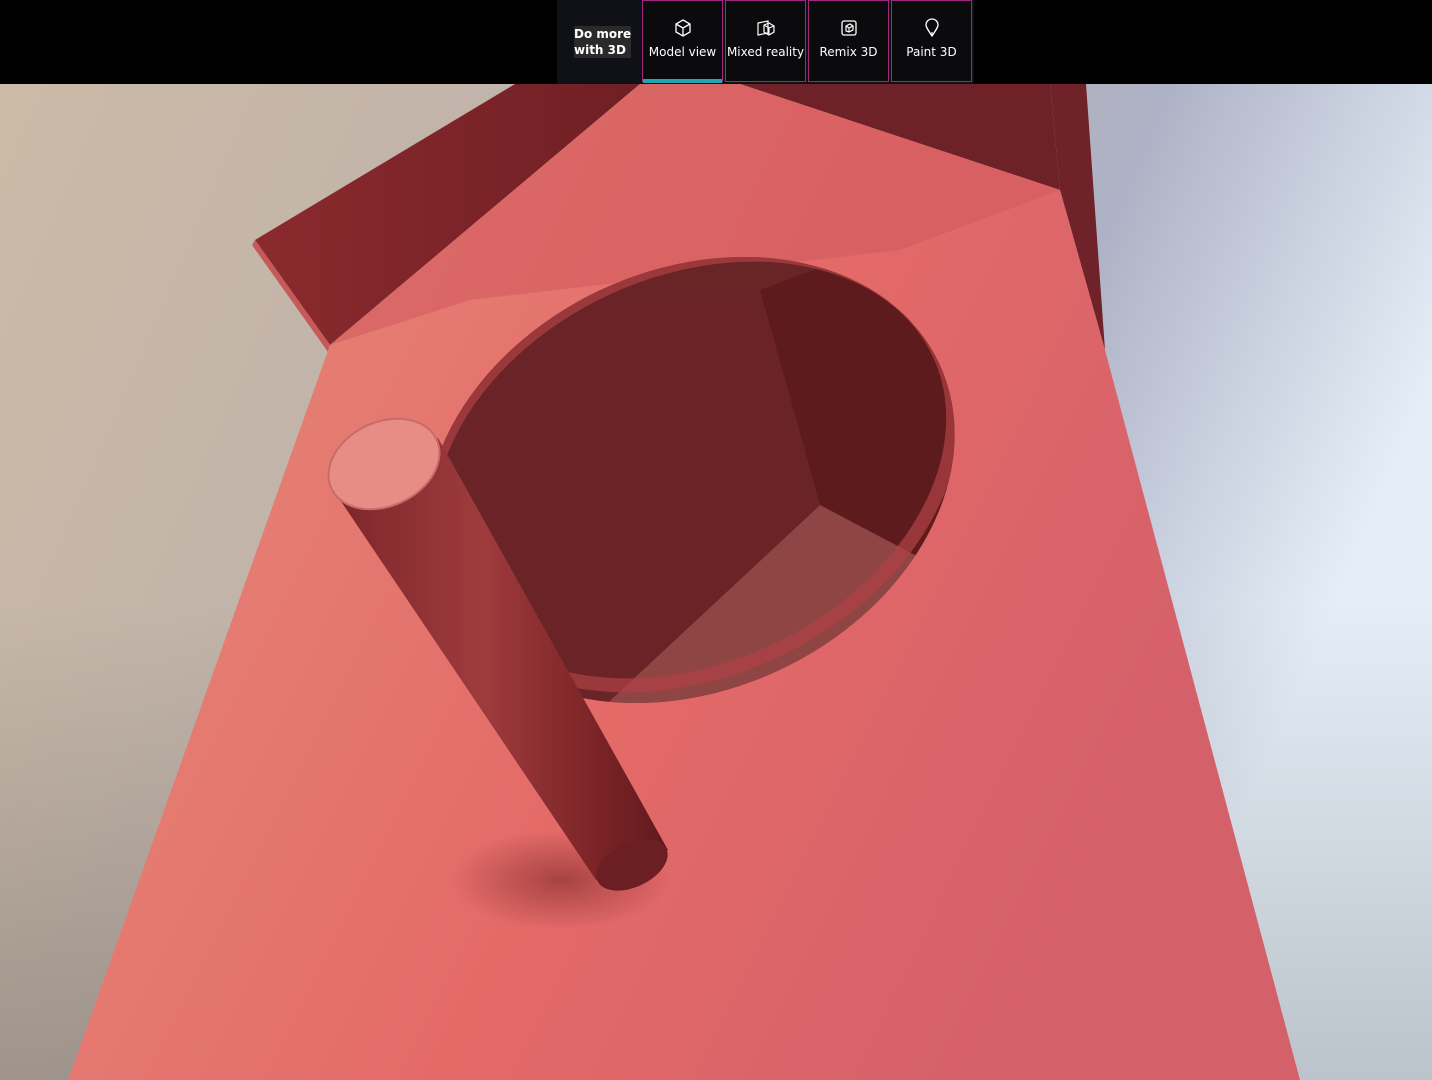 The width and height of the screenshot is (1432, 1080). I want to click on mixed-reality-label: Mixed reality, so click(765, 52).